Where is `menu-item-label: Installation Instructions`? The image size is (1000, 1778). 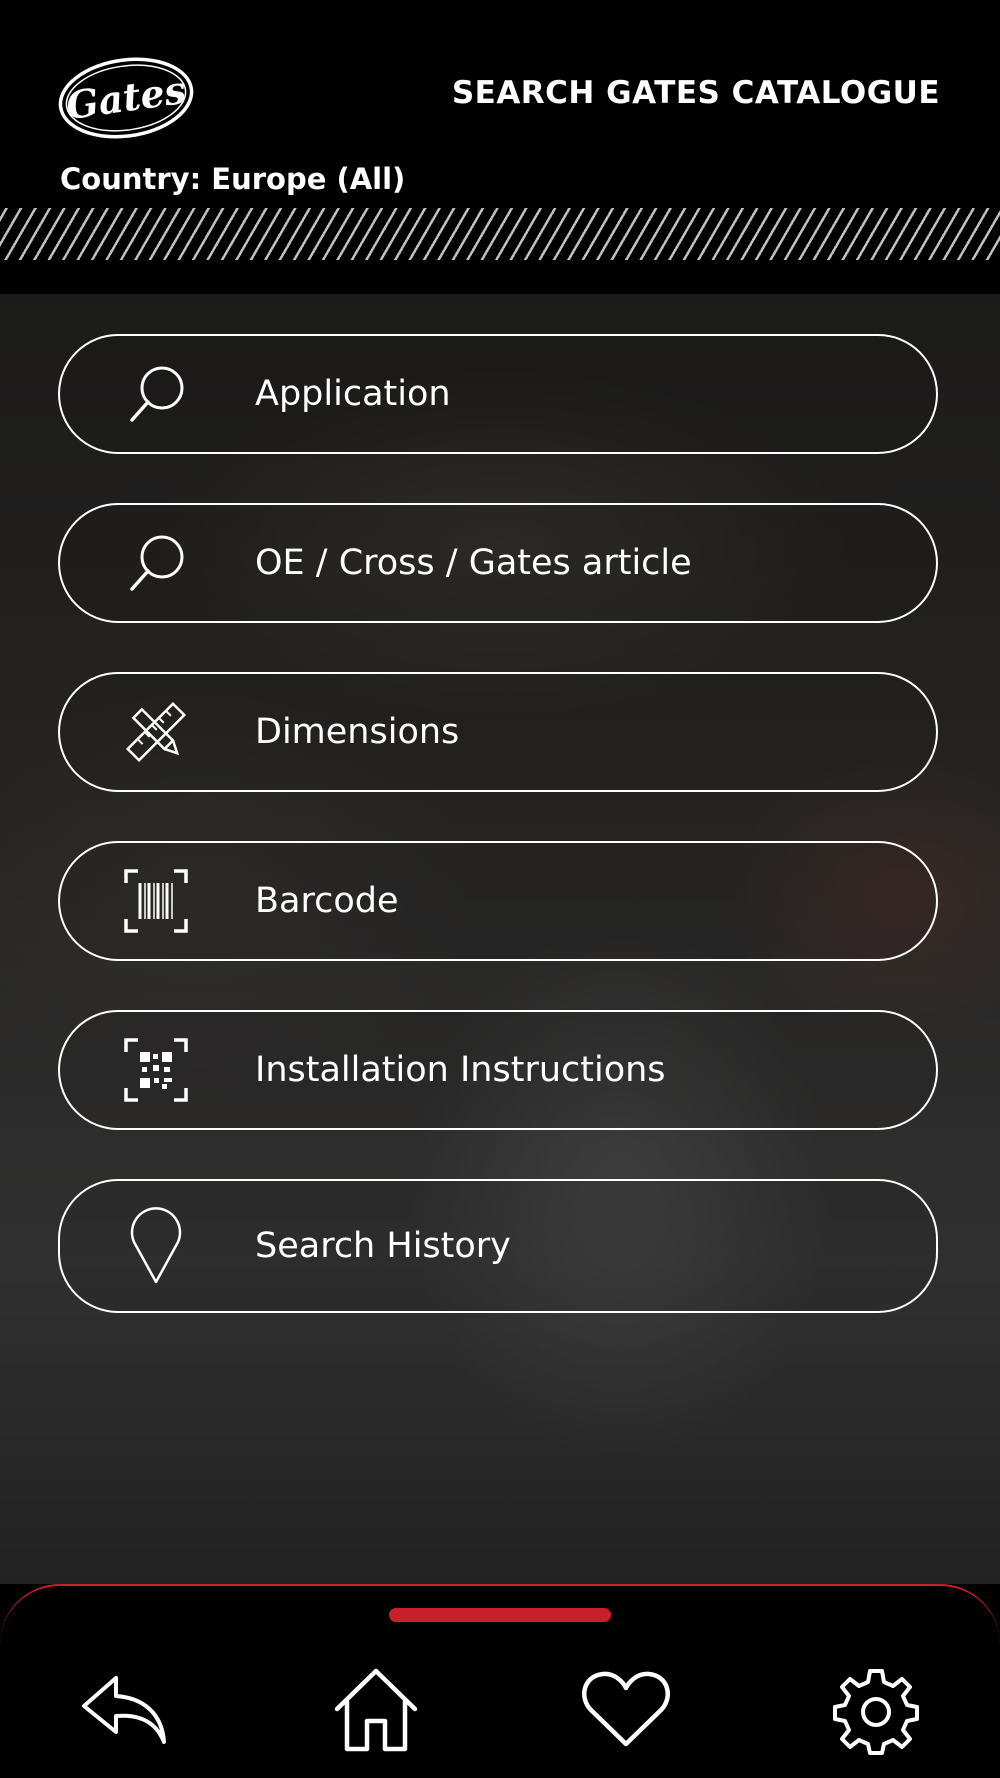
menu-item-label: Installation Instructions is located at coordinates (460, 1070).